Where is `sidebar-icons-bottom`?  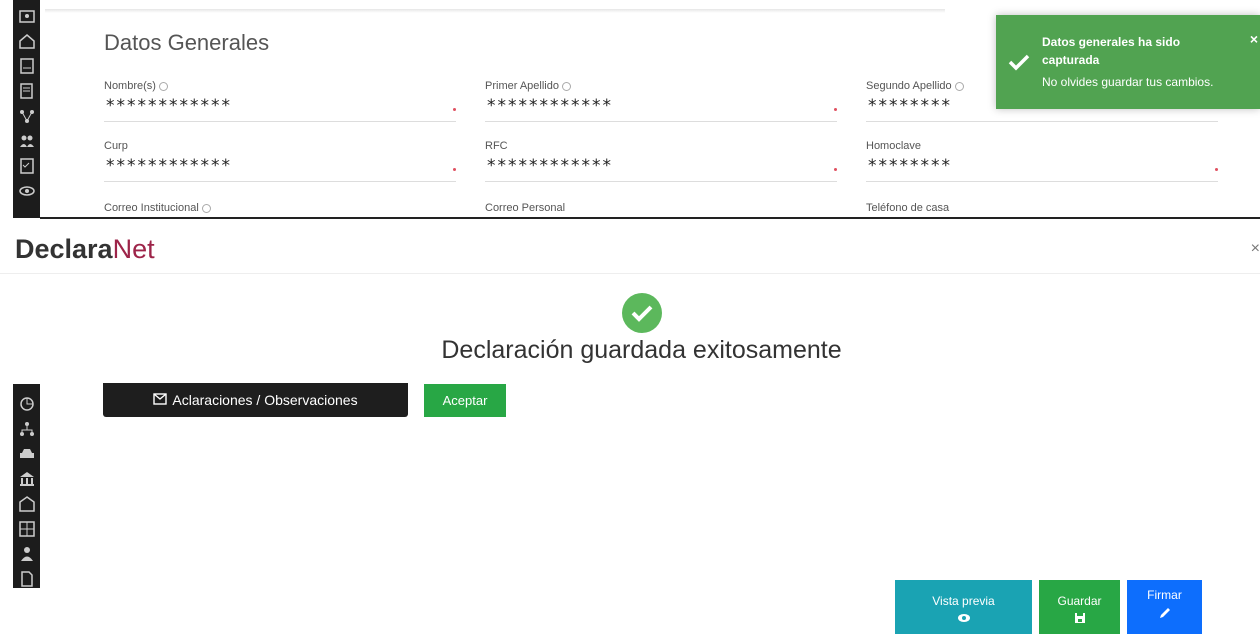 sidebar-icons-bottom is located at coordinates (26, 486).